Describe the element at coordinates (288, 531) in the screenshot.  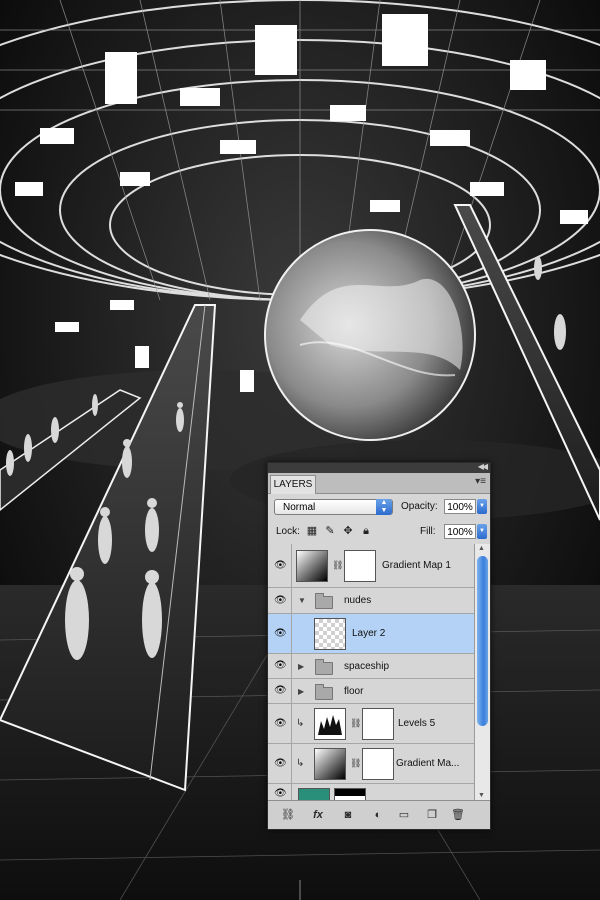
I see `lock-label: Lock:` at that location.